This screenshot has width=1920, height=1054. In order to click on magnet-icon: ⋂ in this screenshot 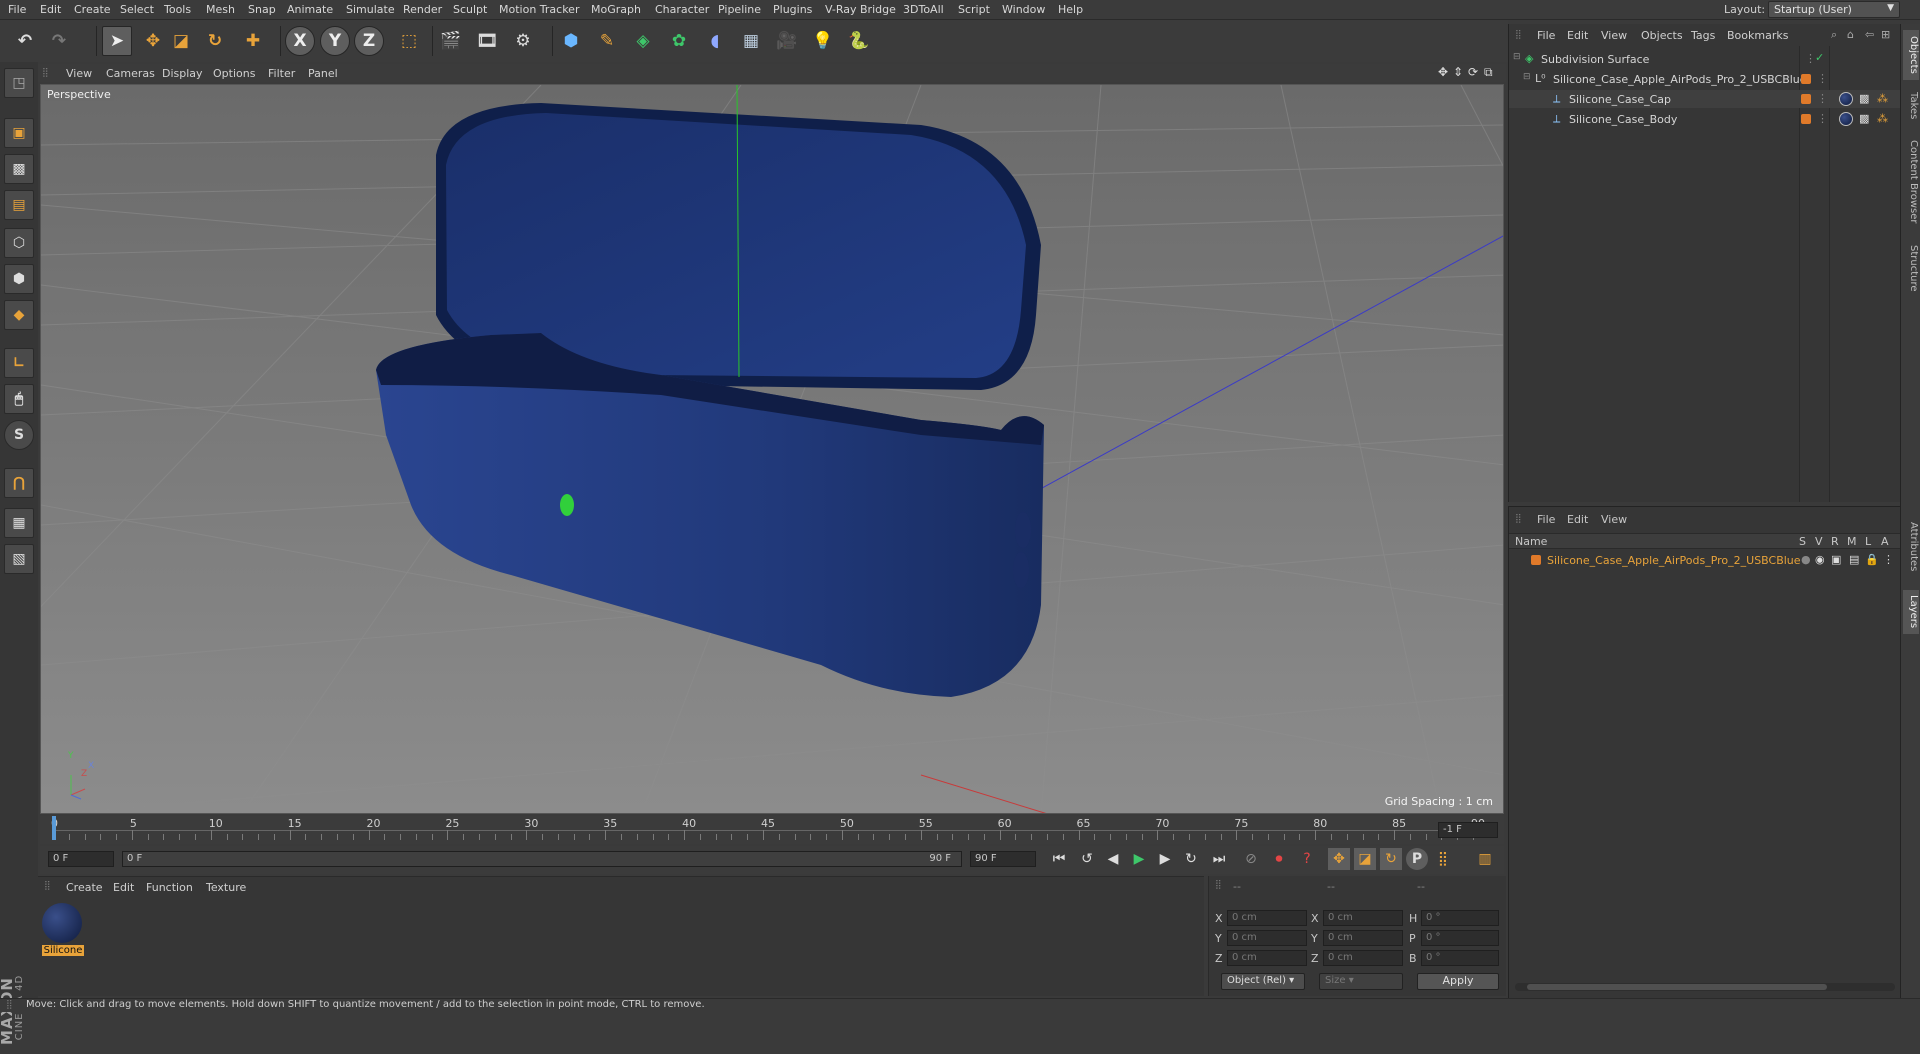, I will do `click(19, 483)`.